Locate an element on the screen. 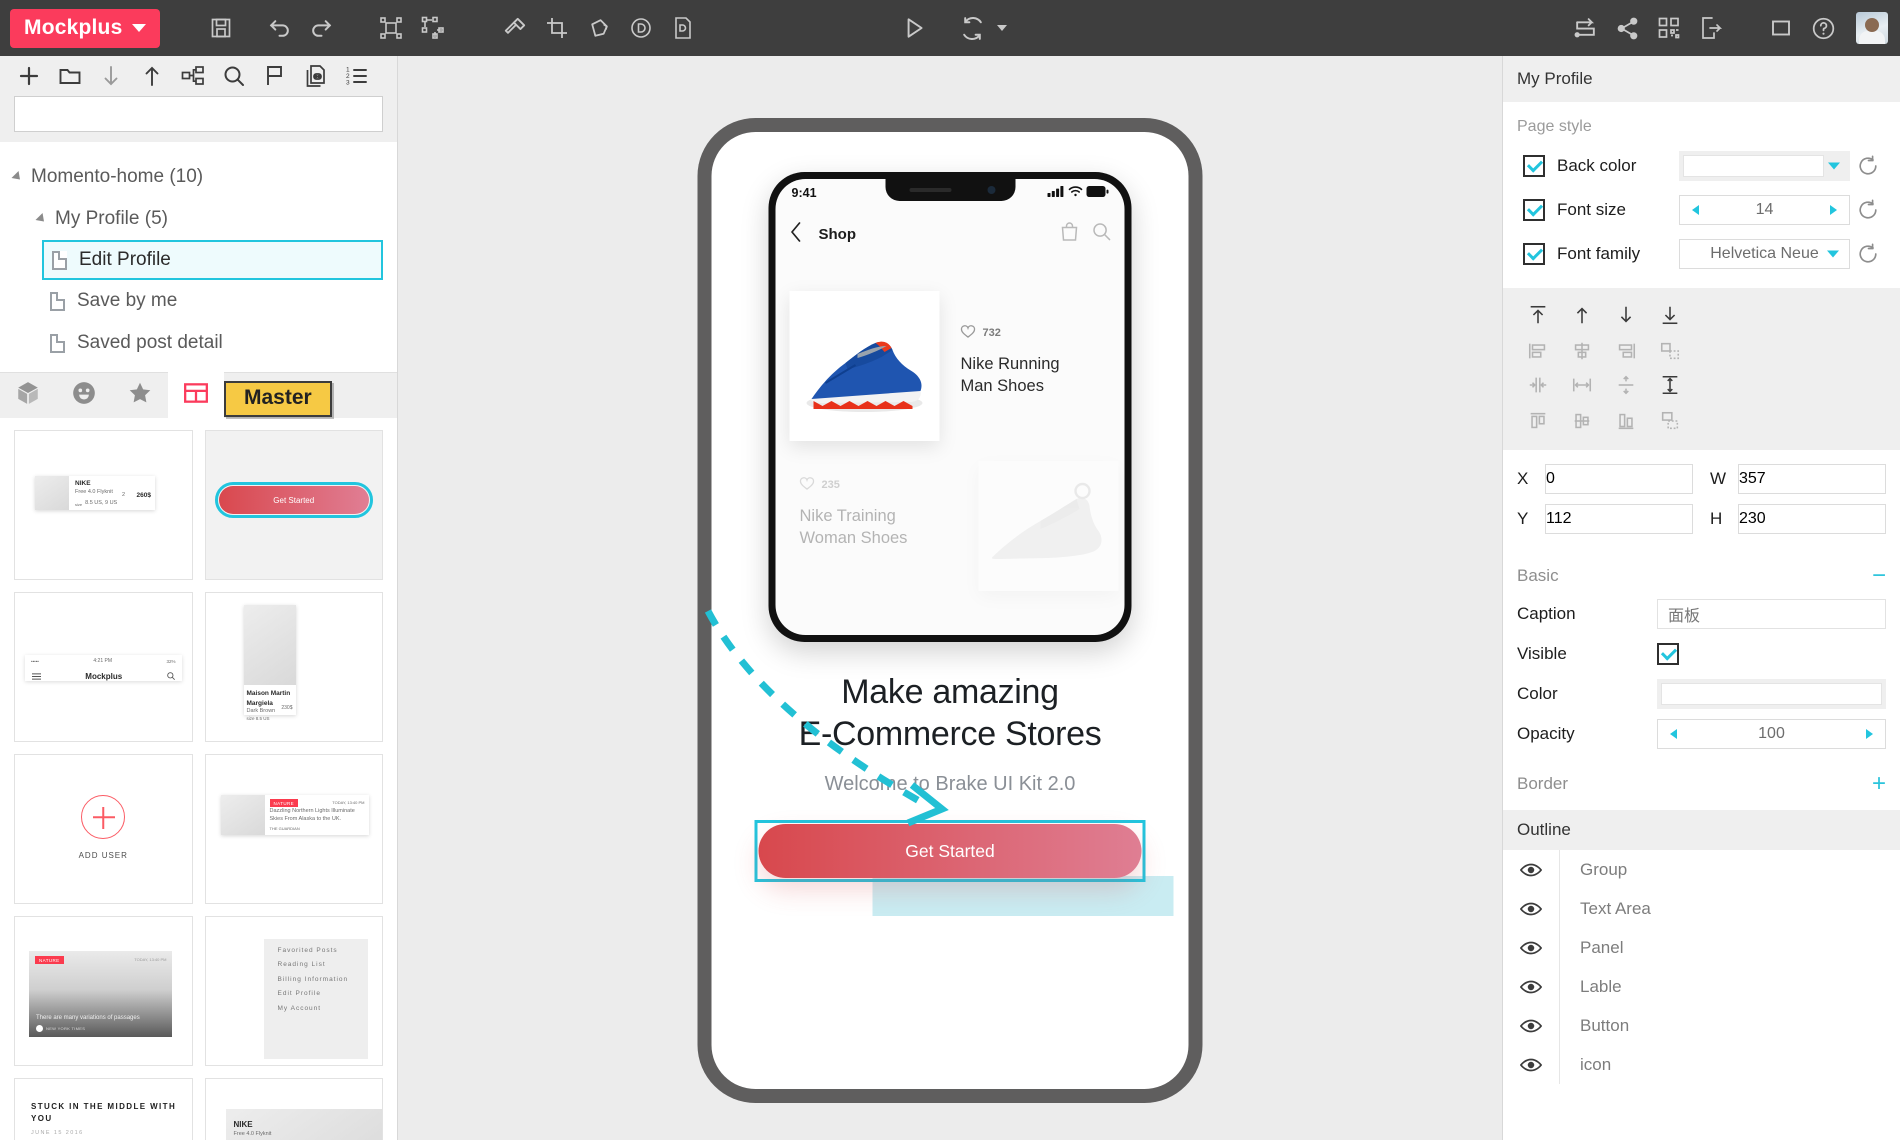  expand-arrow-icon is located at coordinates (41, 219).